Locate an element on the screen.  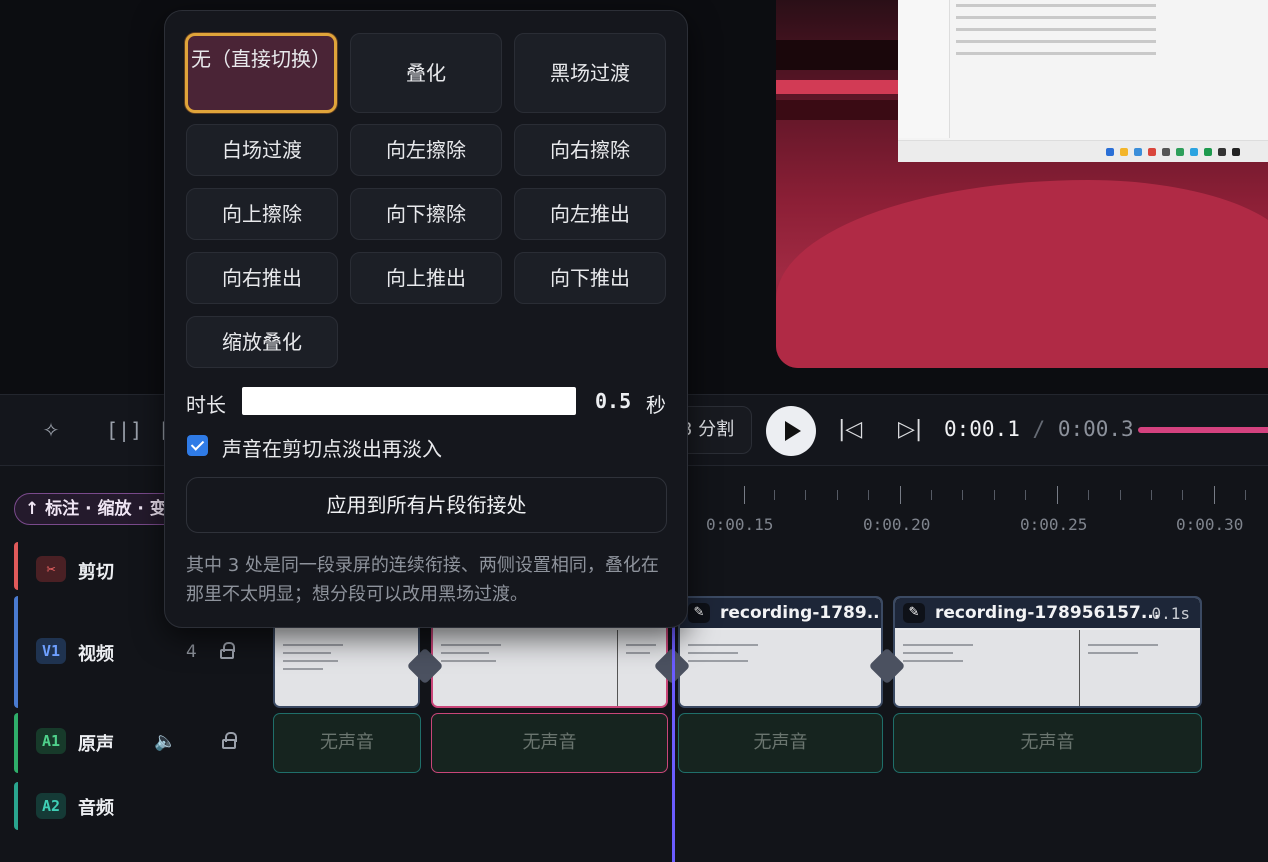
duration-label: 时长 is located at coordinates (206, 405).